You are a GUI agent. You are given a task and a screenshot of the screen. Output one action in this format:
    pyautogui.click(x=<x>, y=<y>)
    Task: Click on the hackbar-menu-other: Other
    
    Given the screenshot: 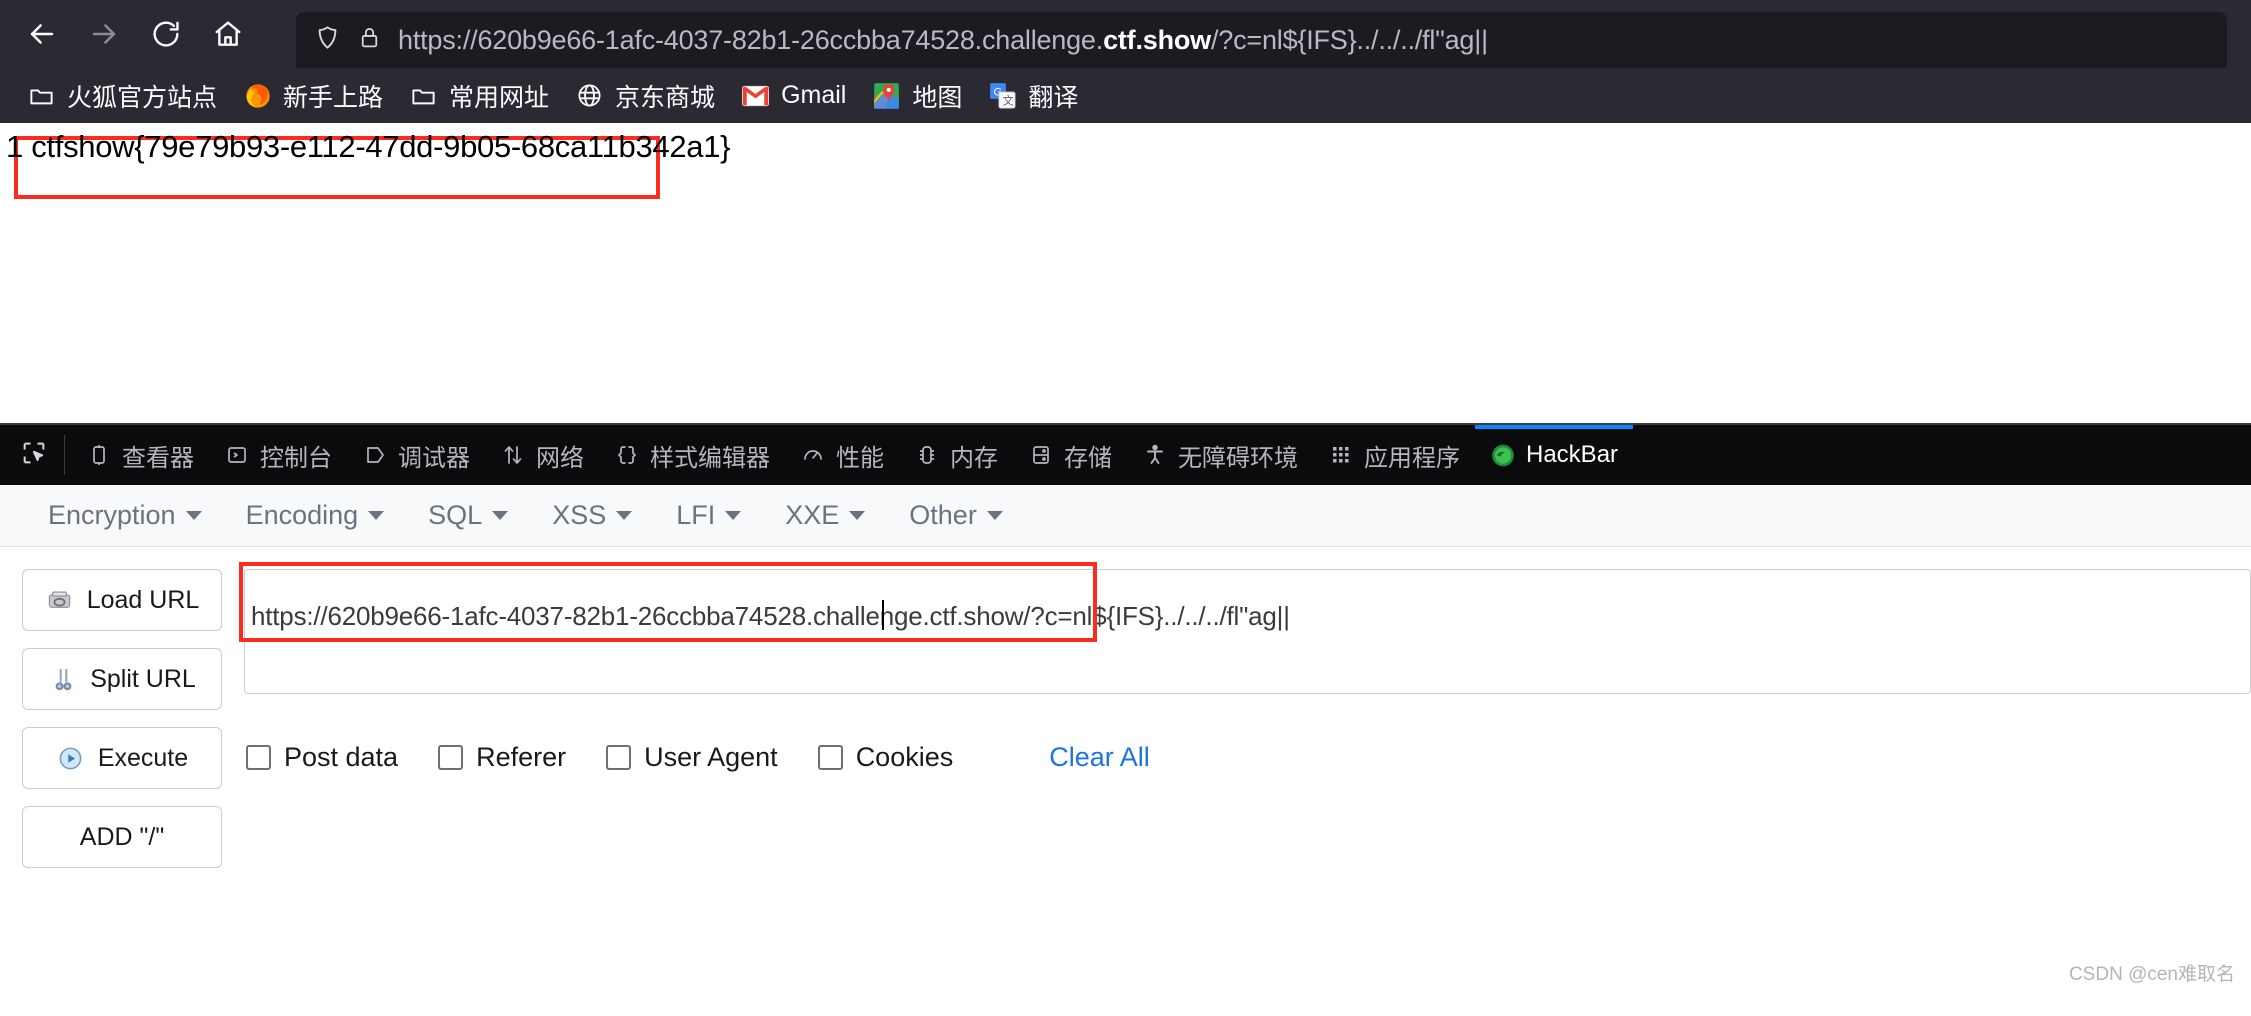 What is the action you would take?
    pyautogui.click(x=956, y=515)
    